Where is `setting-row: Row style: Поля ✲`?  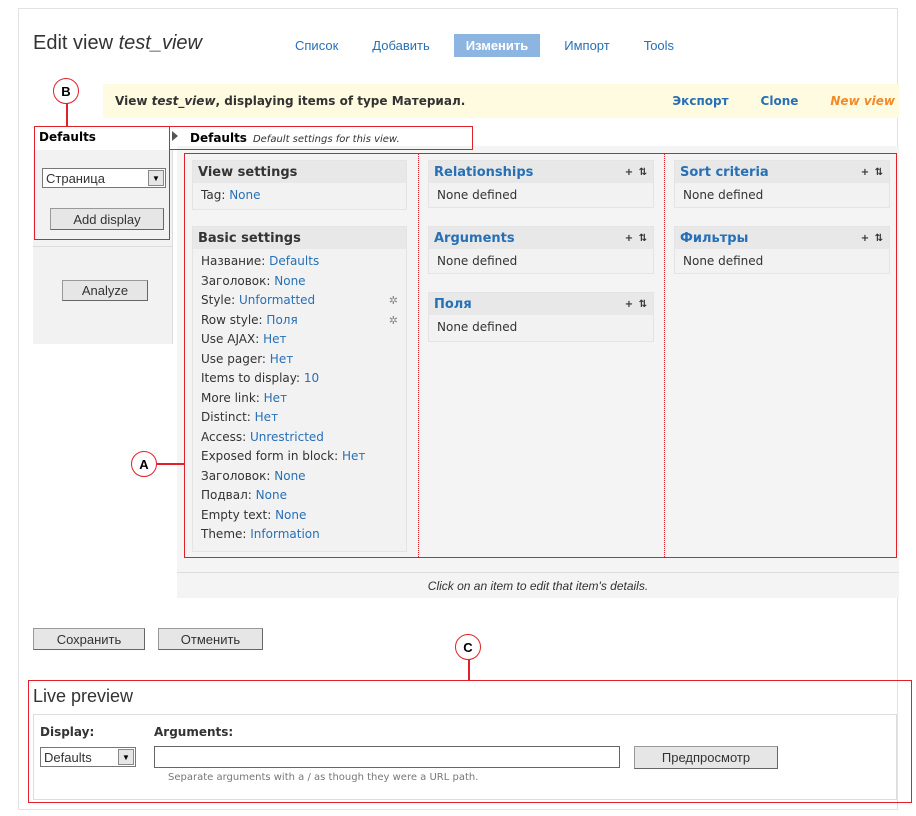 setting-row: Row style: Поля ✲ is located at coordinates (299, 321).